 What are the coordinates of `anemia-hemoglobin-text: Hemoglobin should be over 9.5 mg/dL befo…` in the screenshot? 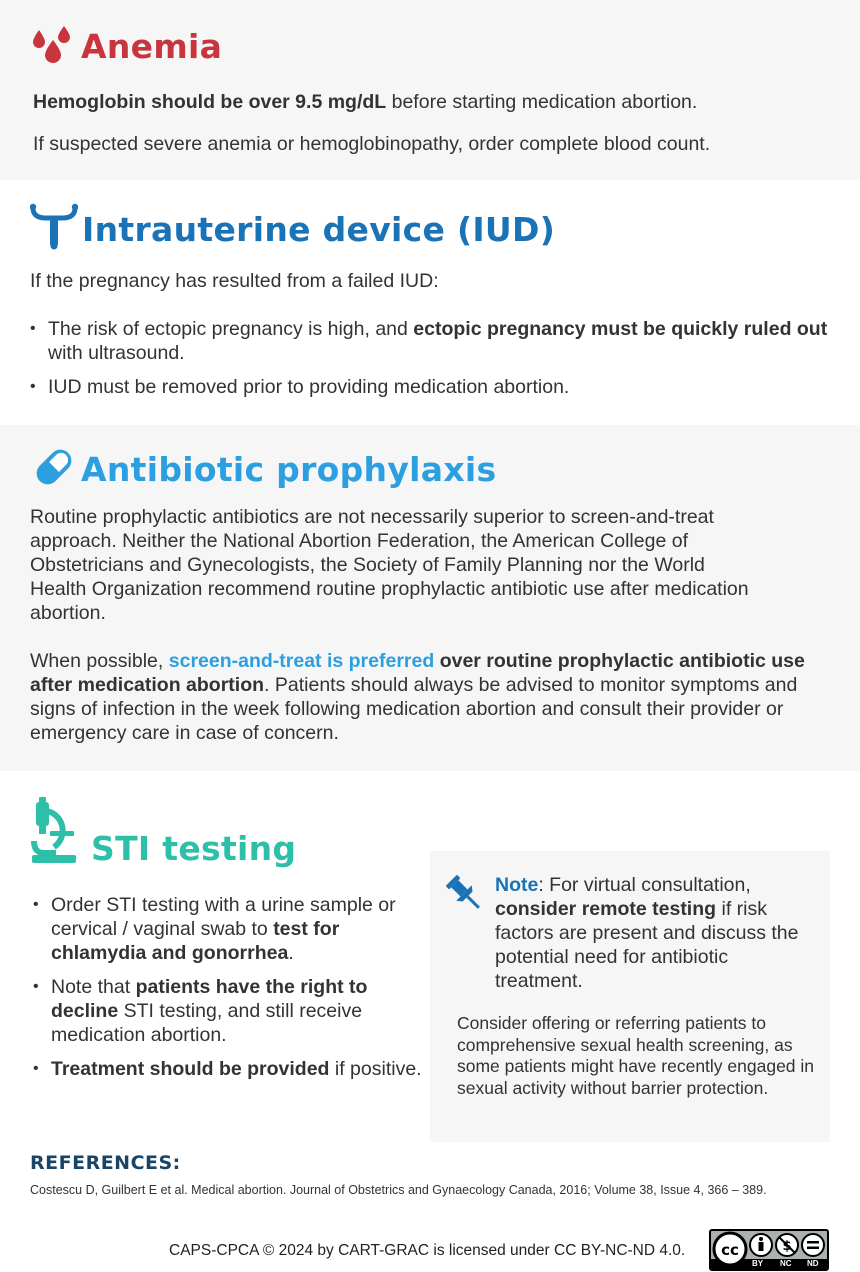 It's located at (365, 102).